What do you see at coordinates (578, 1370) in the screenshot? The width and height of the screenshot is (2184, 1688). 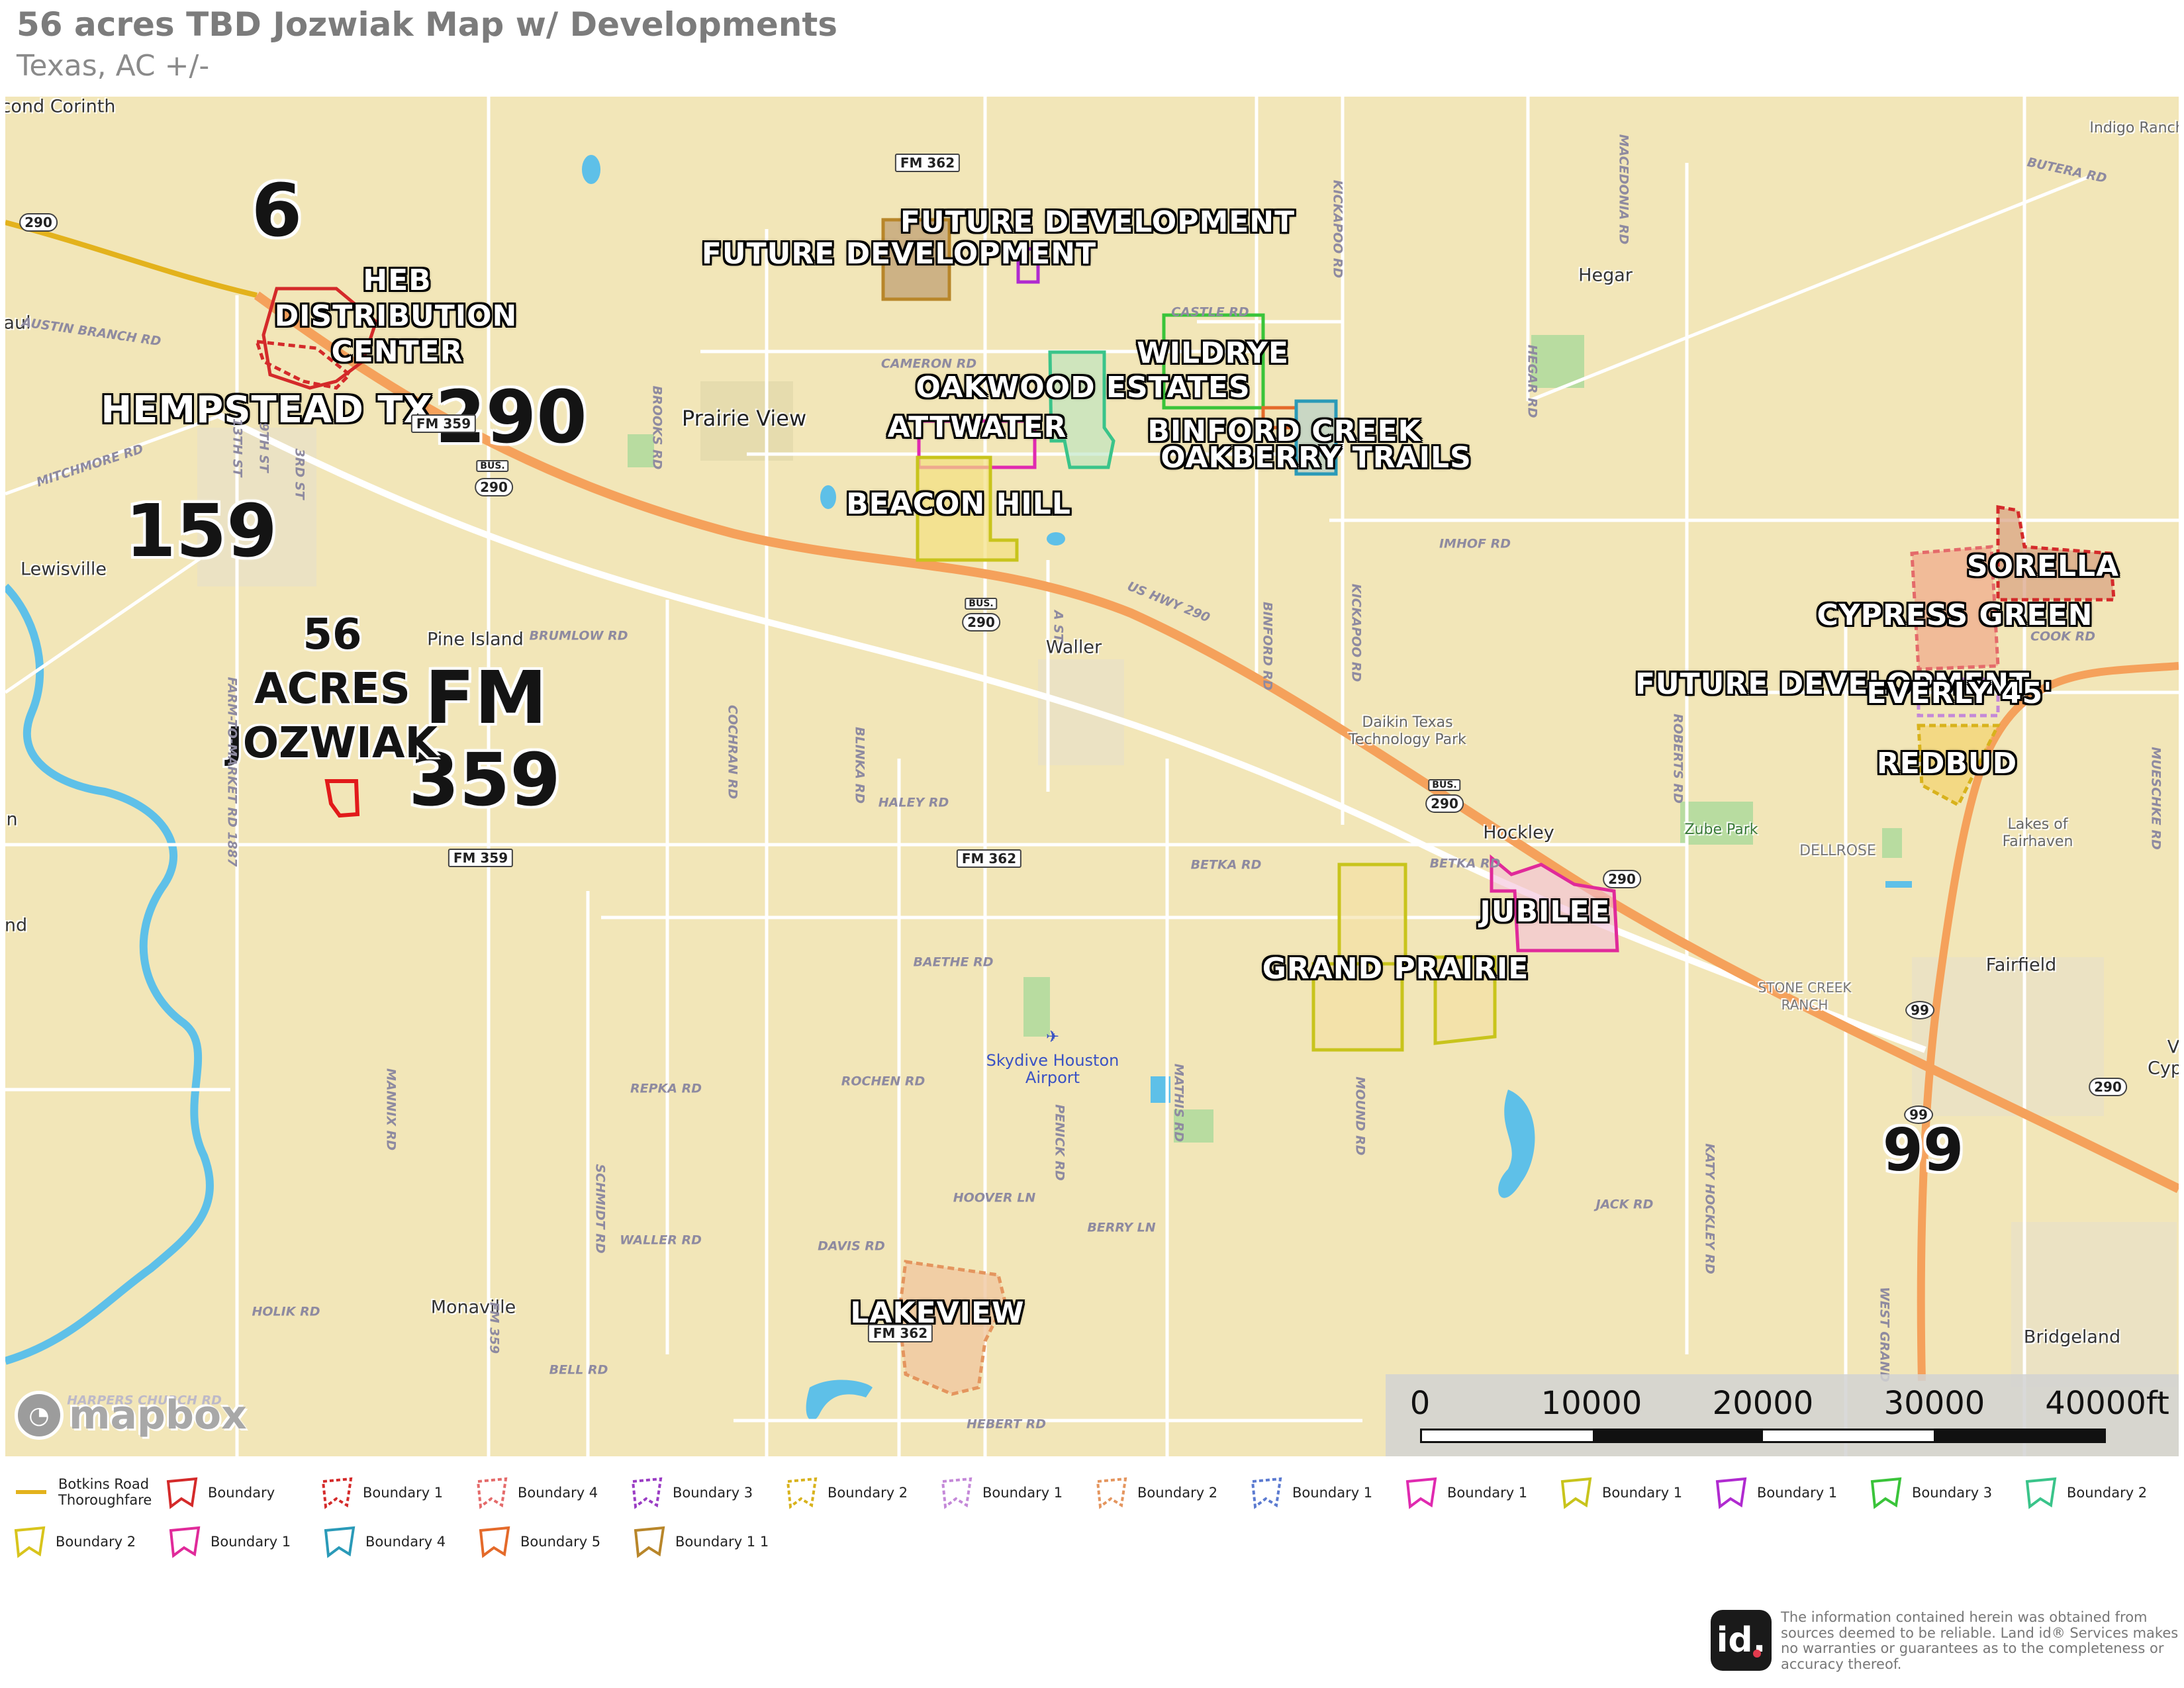 I see `road-label: BELL RD` at bounding box center [578, 1370].